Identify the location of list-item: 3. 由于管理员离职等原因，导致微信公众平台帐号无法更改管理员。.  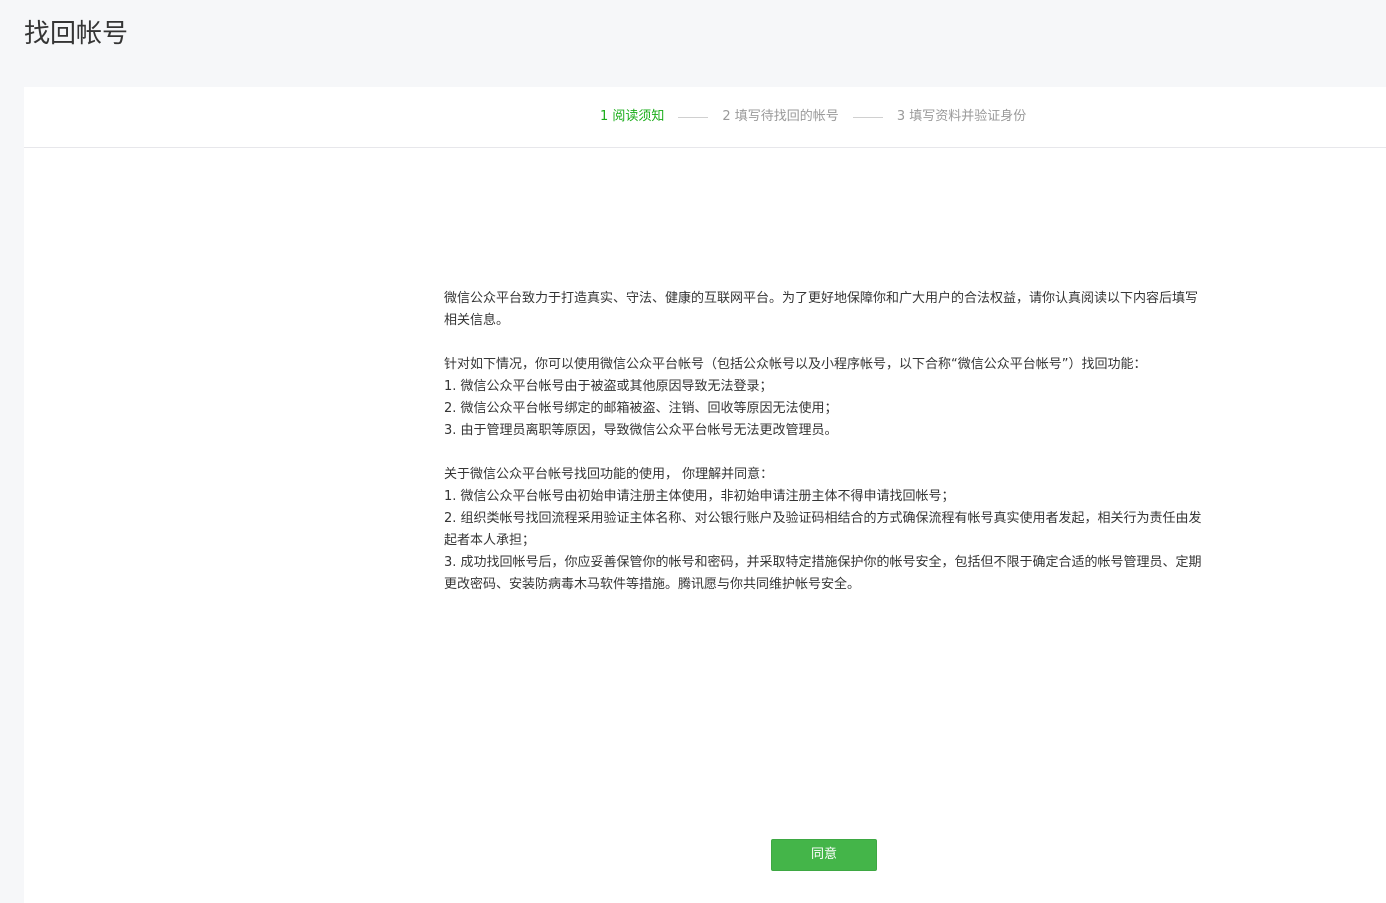
(641, 430).